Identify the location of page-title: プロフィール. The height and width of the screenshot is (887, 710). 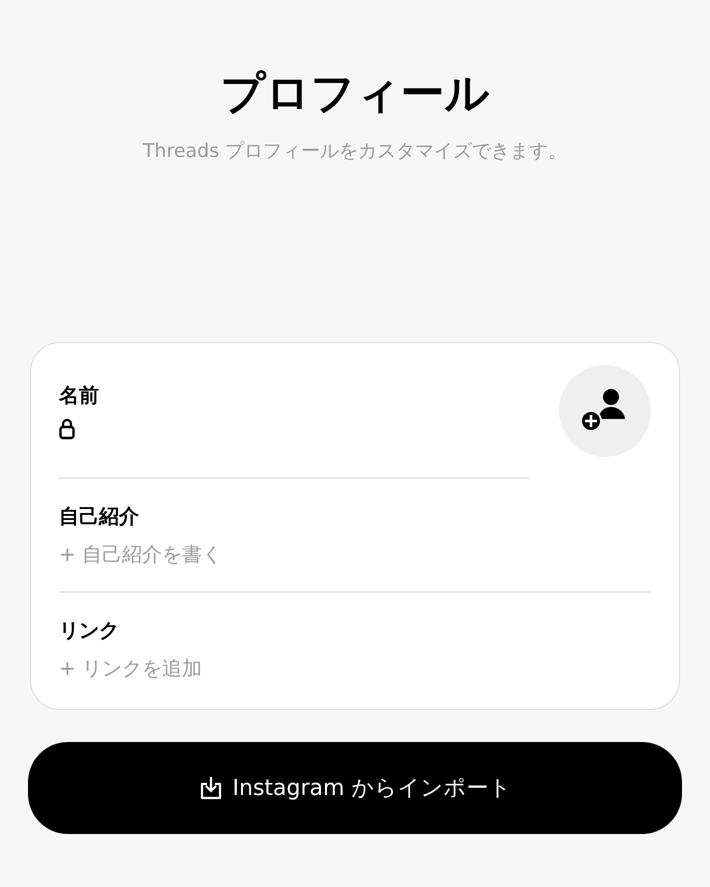
(355, 94).